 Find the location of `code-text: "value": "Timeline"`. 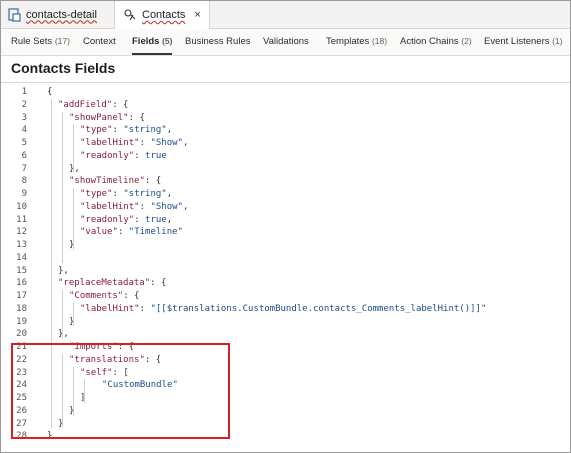

code-text: "value": "Timeline" is located at coordinates (131, 232).